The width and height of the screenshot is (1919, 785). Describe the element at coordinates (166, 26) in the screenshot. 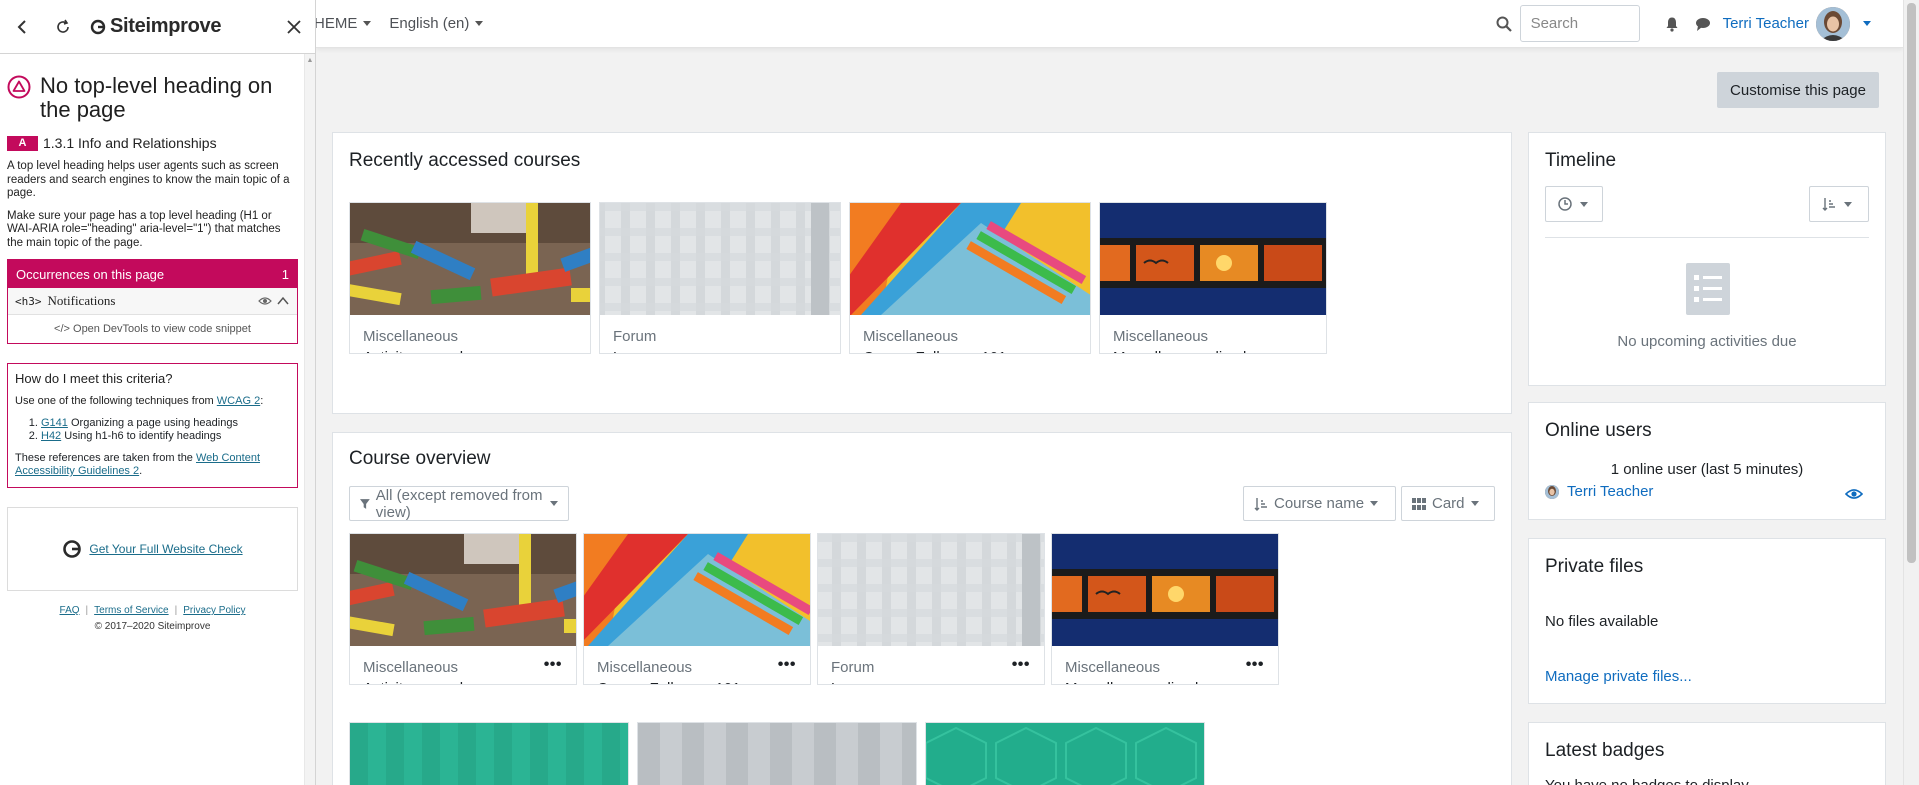

I see `siteimprove-brand: Siteimprove` at that location.